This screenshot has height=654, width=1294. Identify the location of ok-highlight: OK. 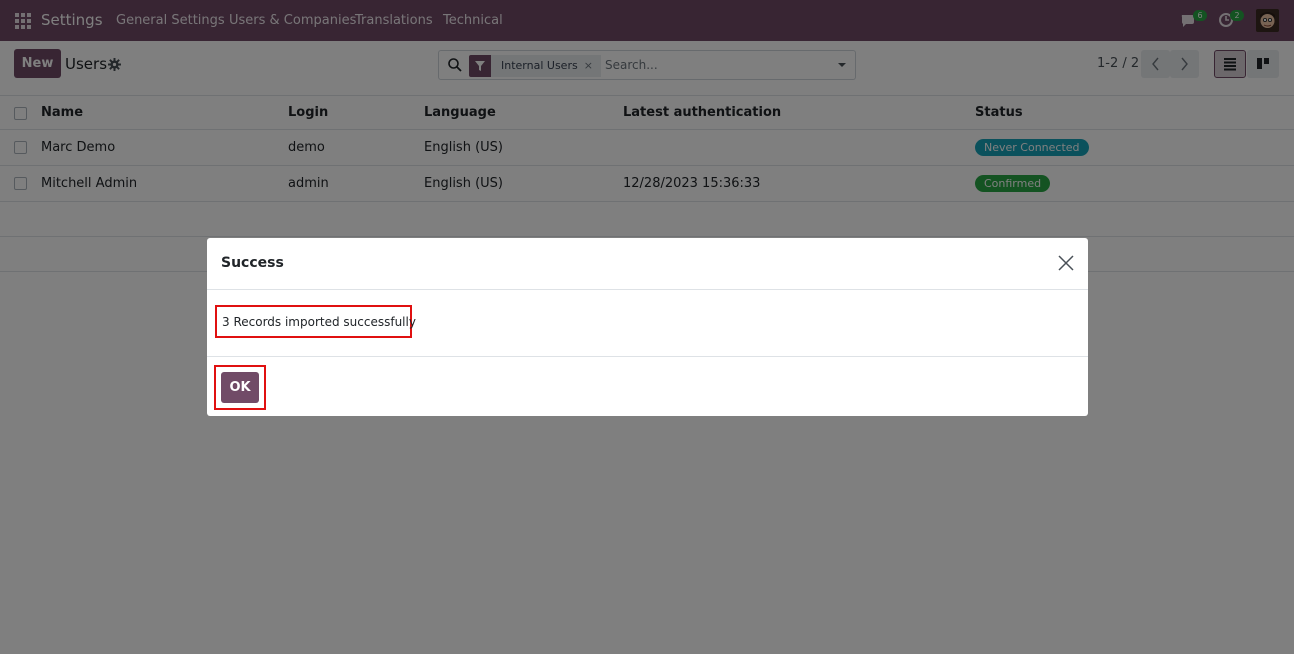
(240, 387).